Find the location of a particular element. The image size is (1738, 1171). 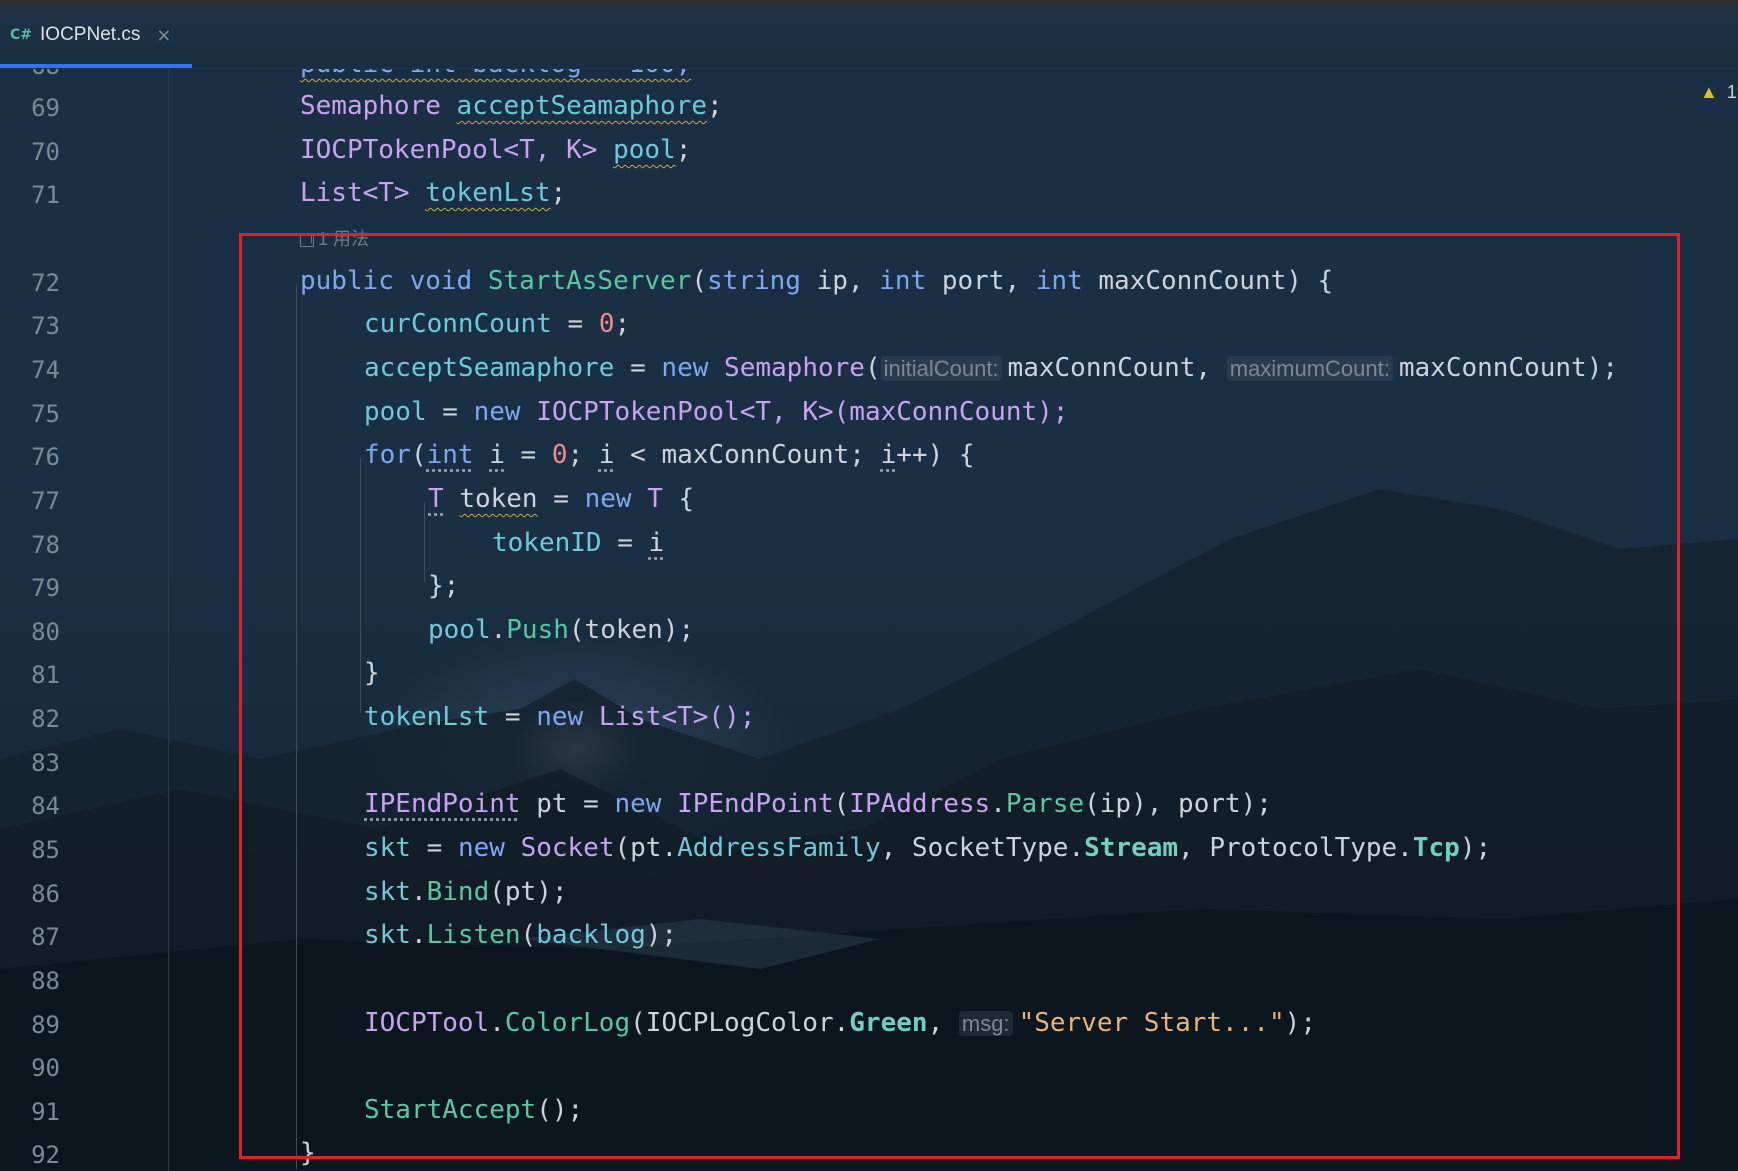

code-line-68: public int backlog = 100; is located at coordinates (495, 77).